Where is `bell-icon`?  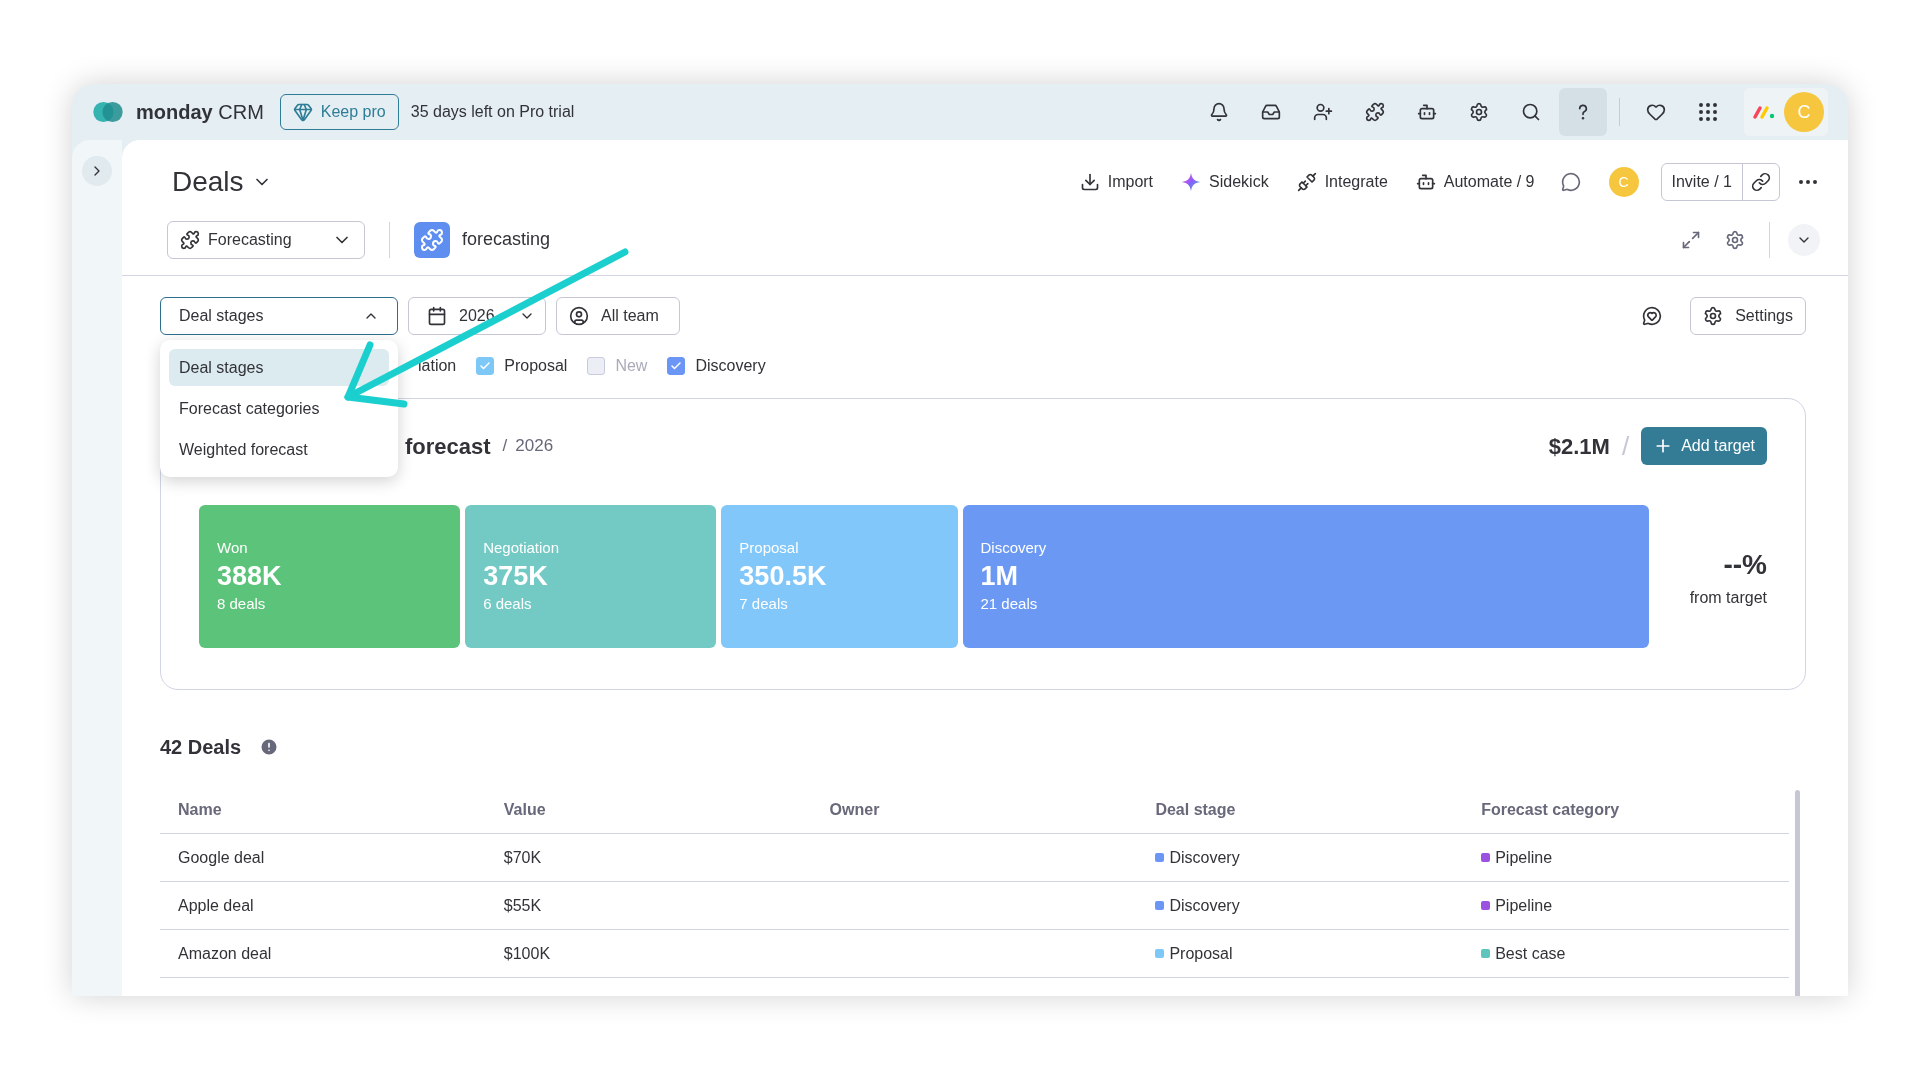 bell-icon is located at coordinates (1219, 112).